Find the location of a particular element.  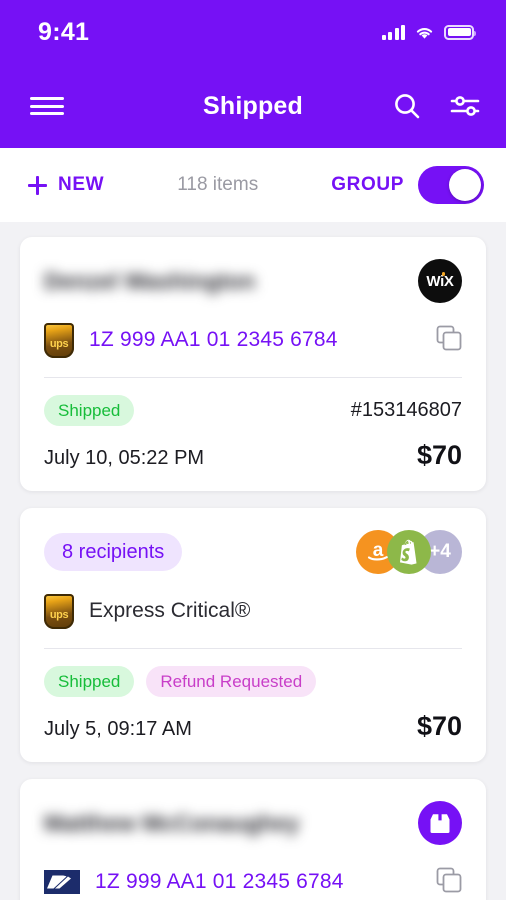

cellular-signal-icon is located at coordinates (393, 32).